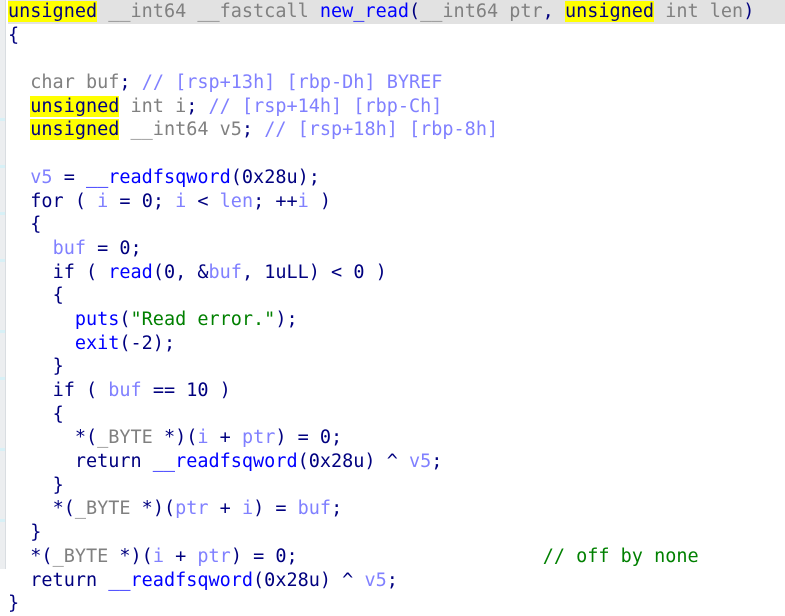 The image size is (785, 616). What do you see at coordinates (236, 201) in the screenshot?
I see `token-var-len: len` at bounding box center [236, 201].